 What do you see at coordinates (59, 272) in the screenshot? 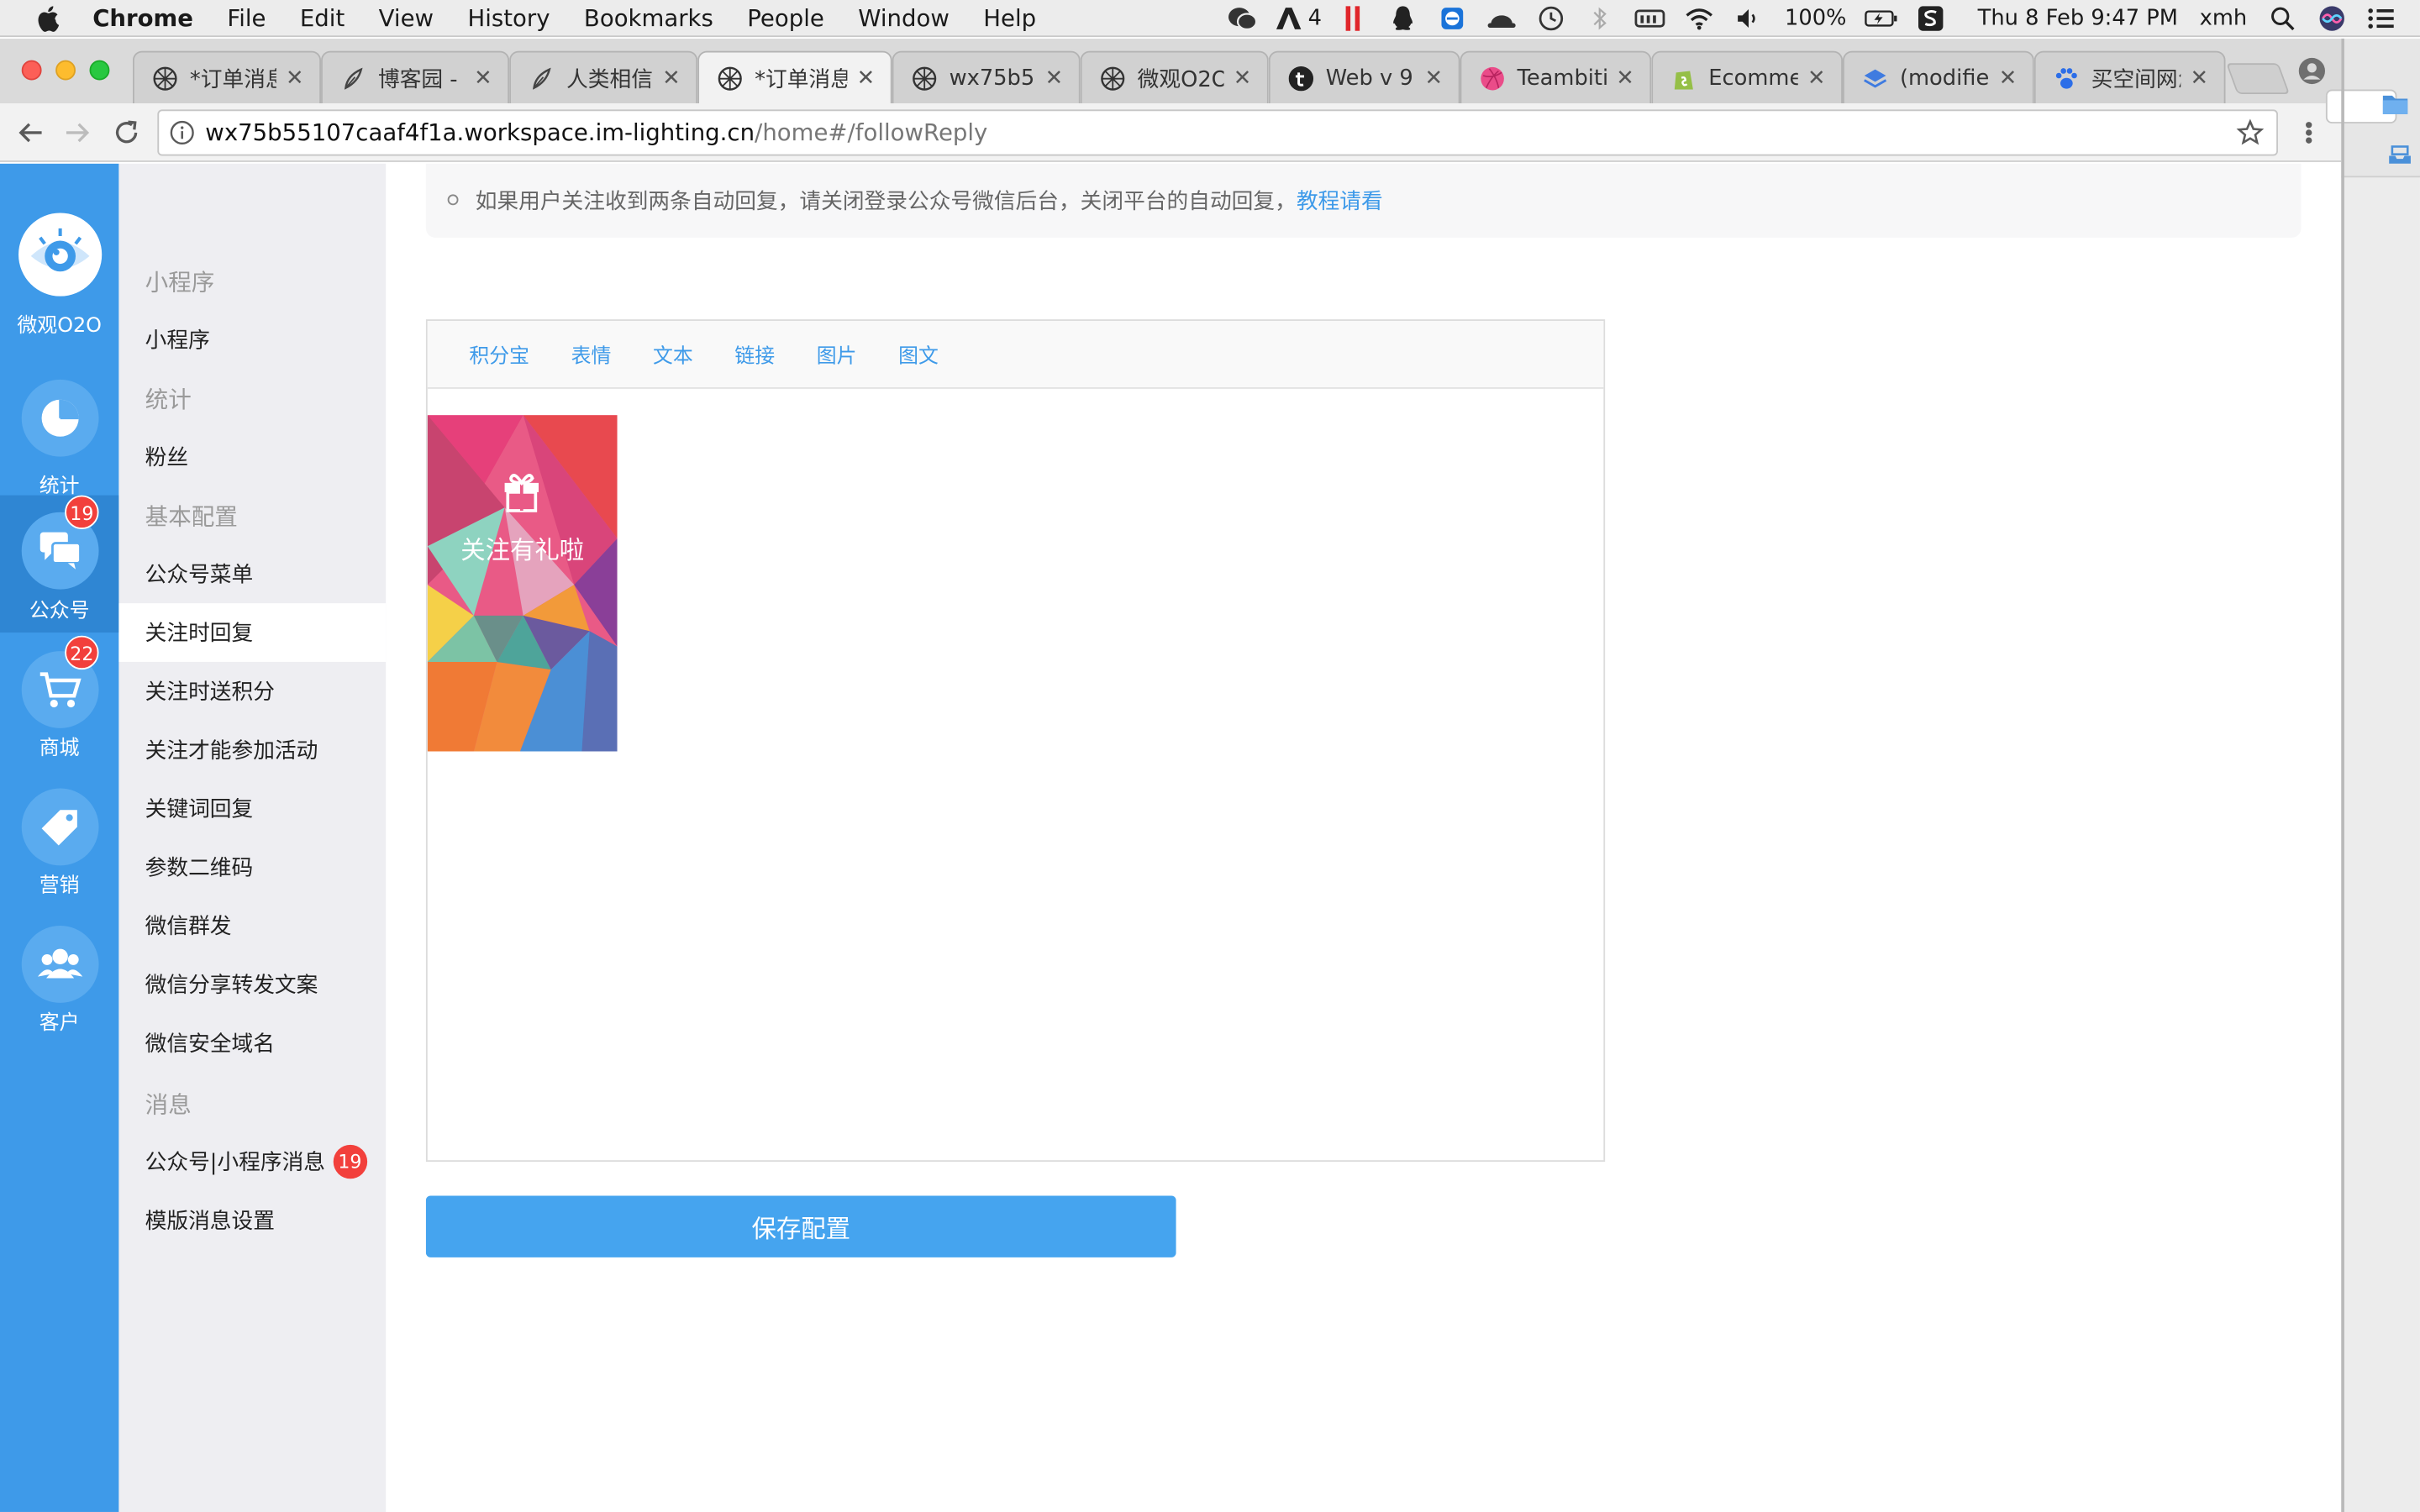
I see `rail-logo: 微观O2O` at bounding box center [59, 272].